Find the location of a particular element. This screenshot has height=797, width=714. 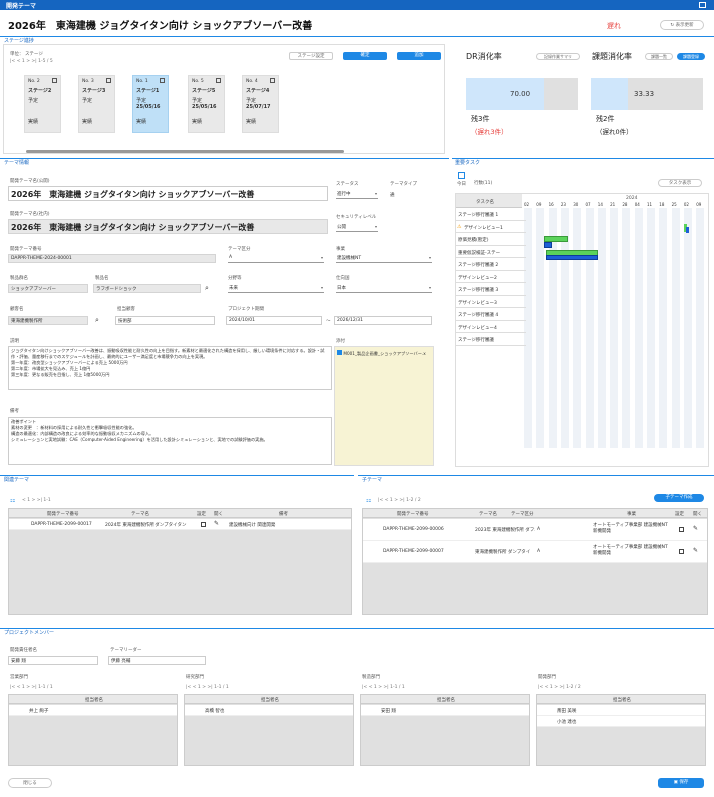

period-from-field: 2024/10/01 is located at coordinates (274, 320).